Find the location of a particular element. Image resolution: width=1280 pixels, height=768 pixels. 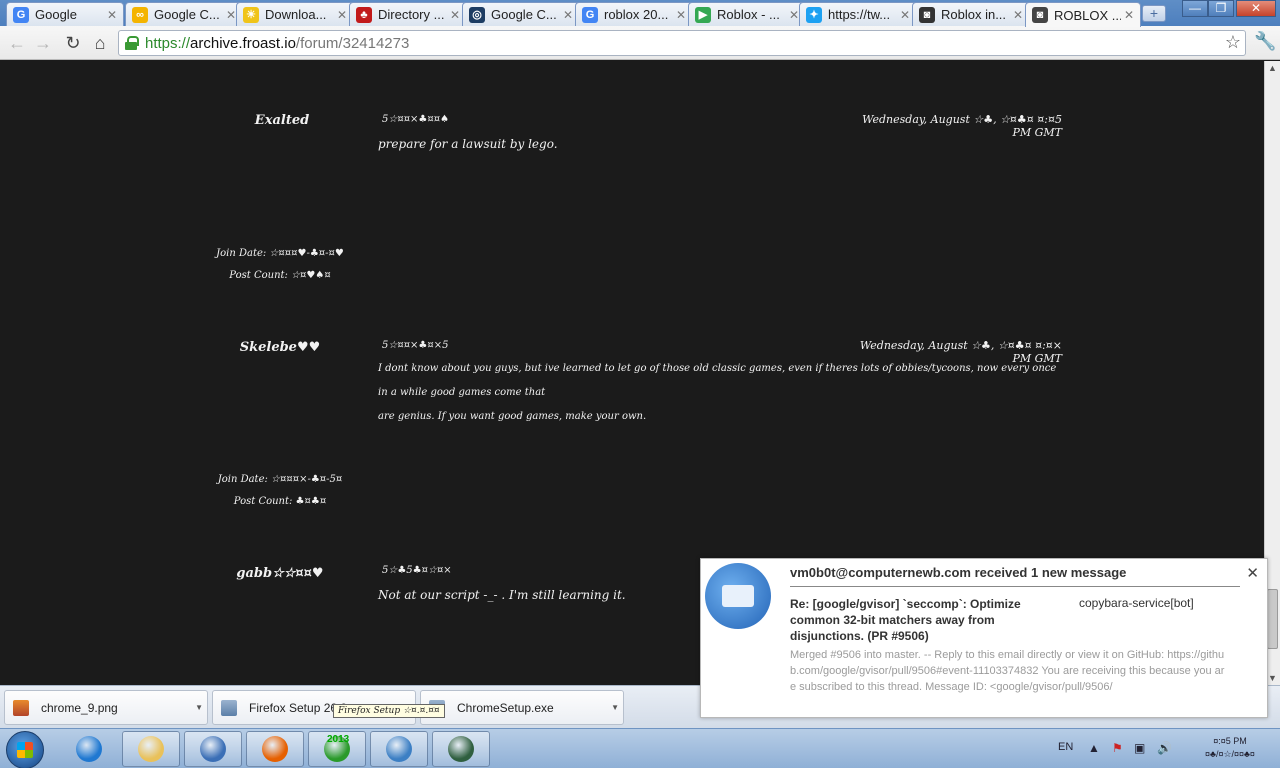

twitter-icon: ✦ is located at coordinates (814, 14).